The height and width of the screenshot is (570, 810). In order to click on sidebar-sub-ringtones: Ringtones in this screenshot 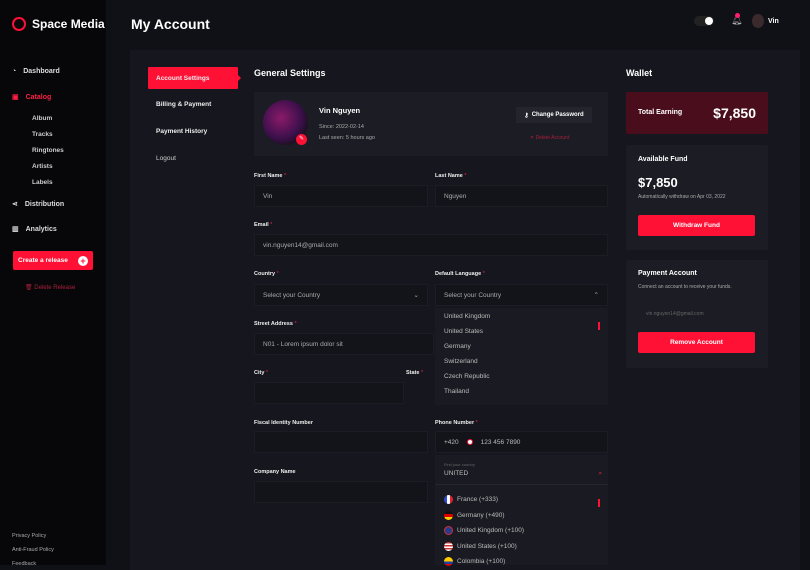, I will do `click(48, 150)`.